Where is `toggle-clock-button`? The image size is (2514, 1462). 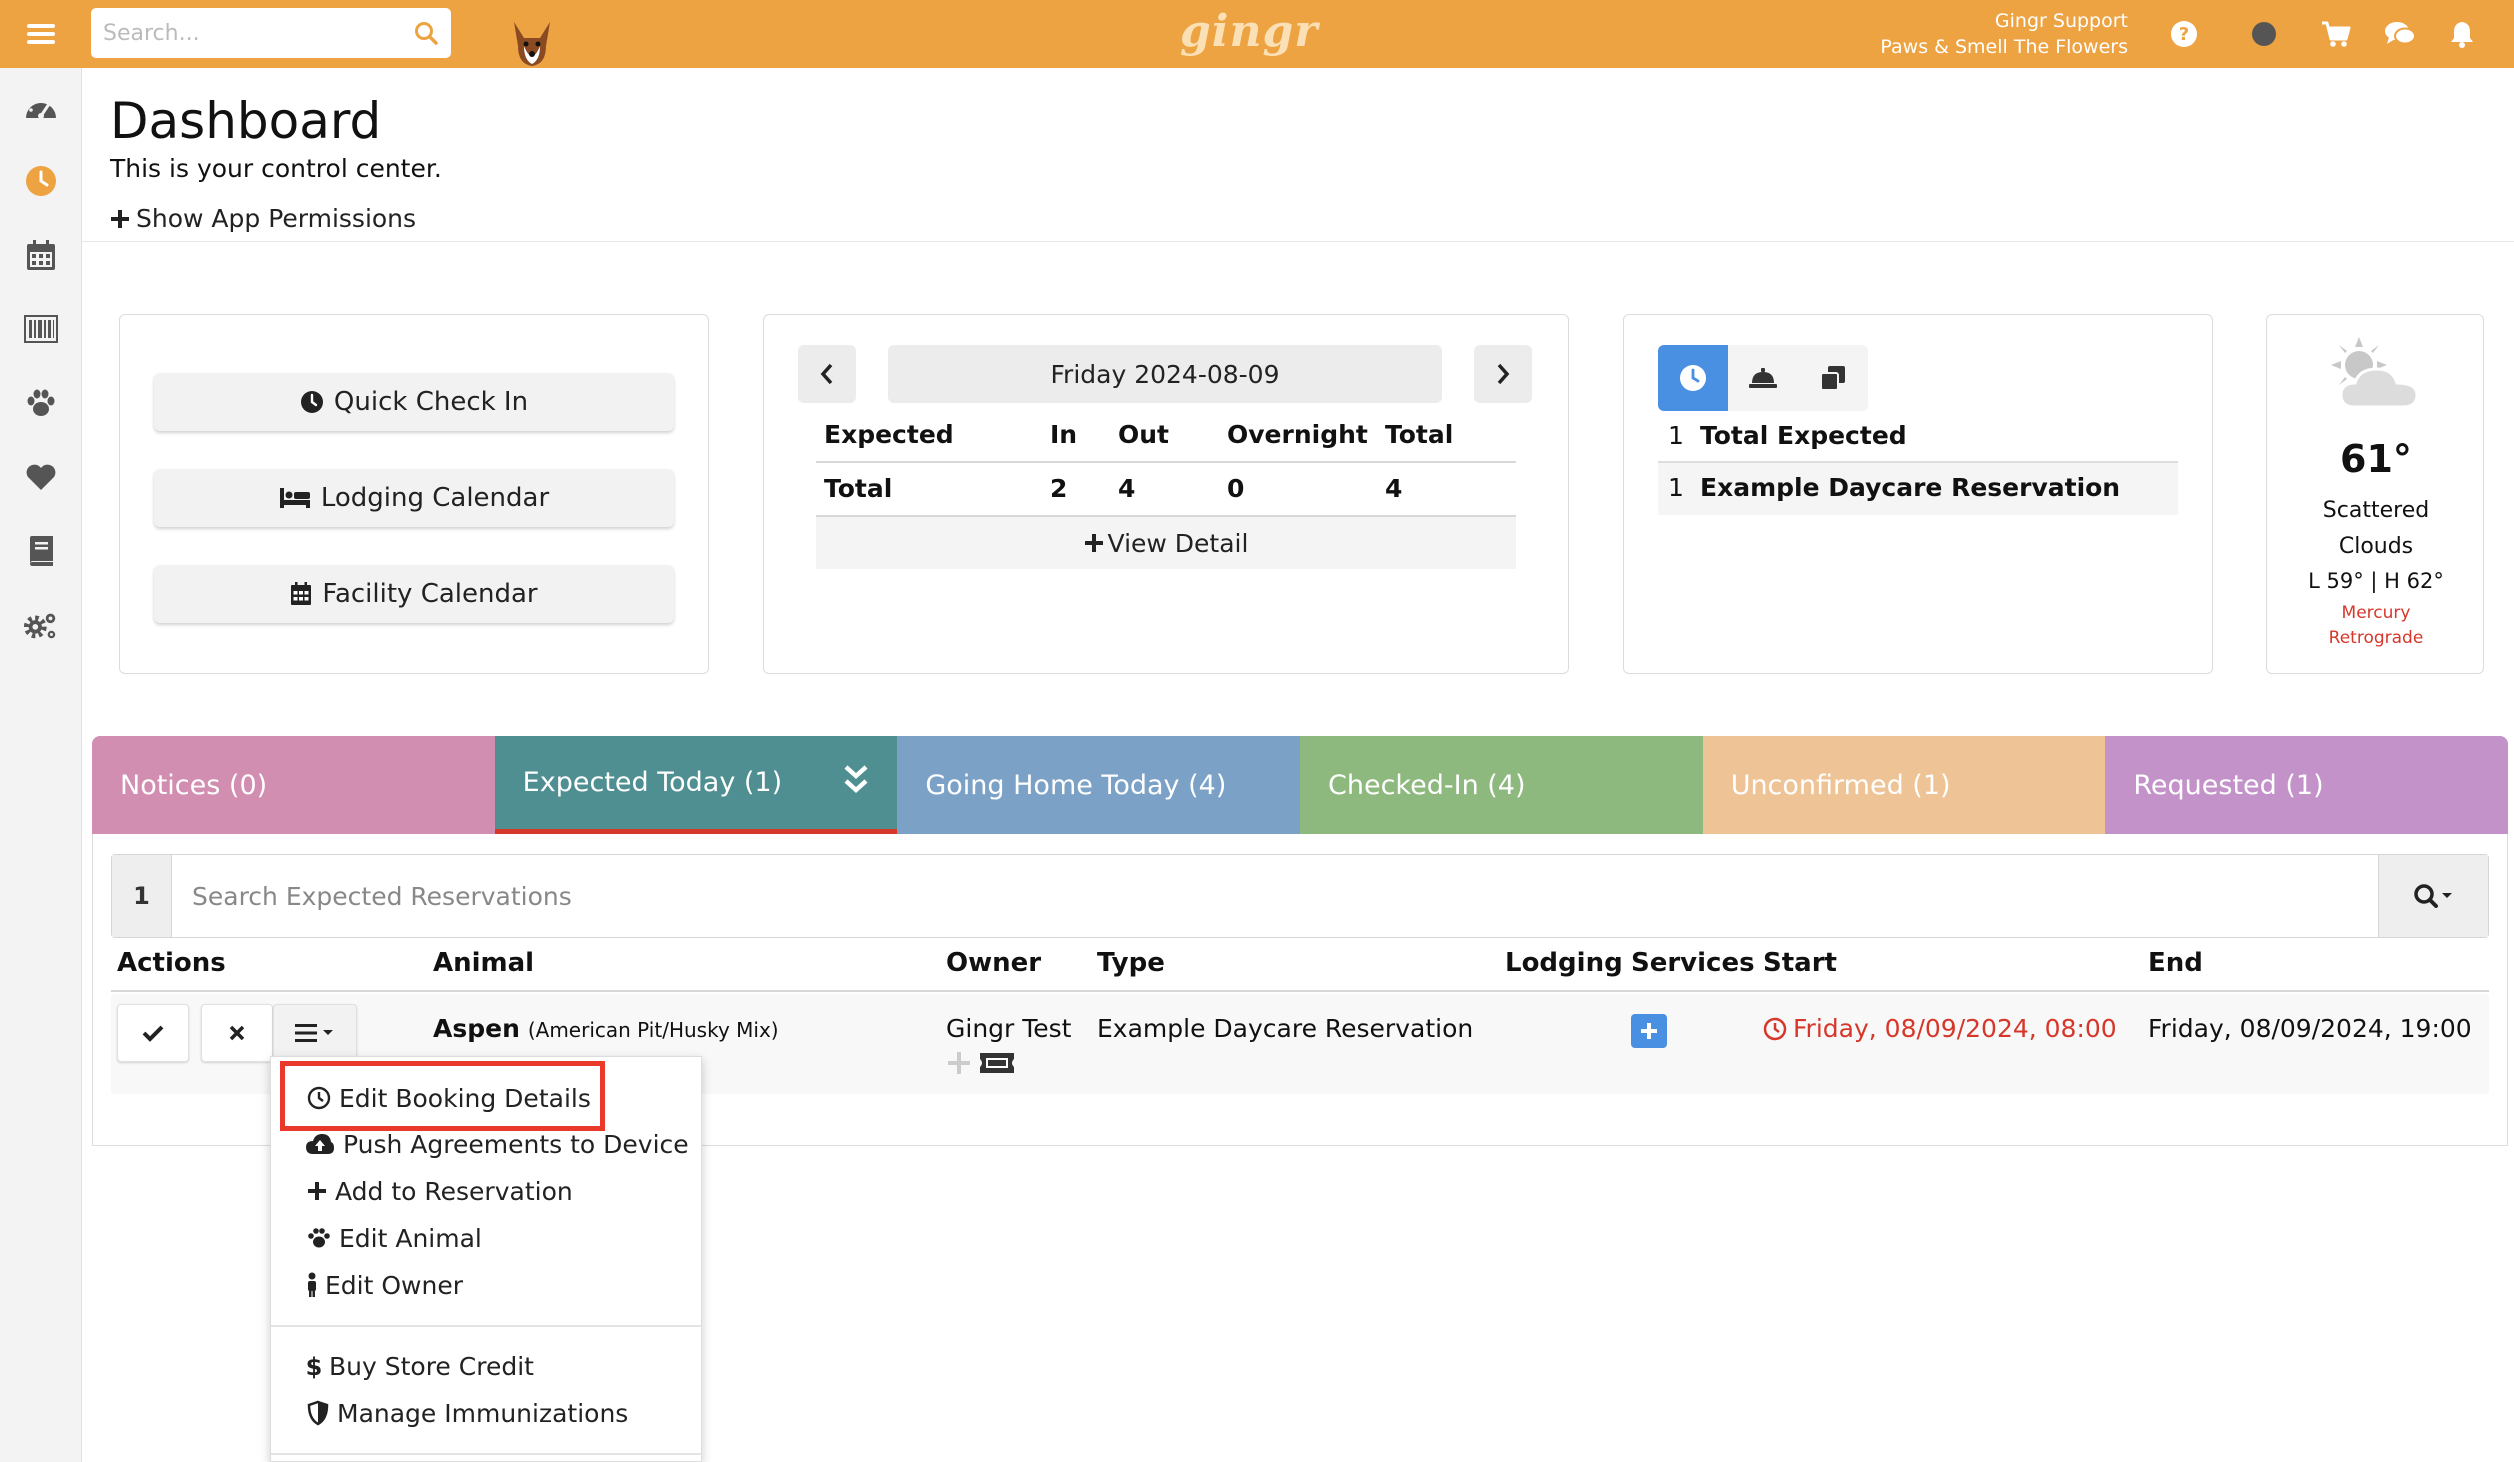 toggle-clock-button is located at coordinates (1693, 378).